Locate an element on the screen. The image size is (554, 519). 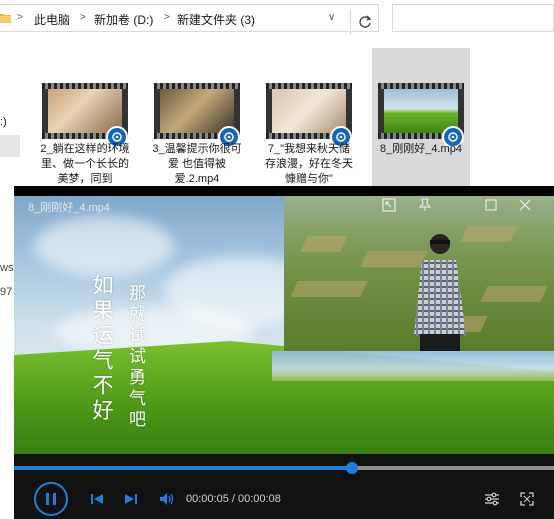
next-button is located at coordinates (131, 499).